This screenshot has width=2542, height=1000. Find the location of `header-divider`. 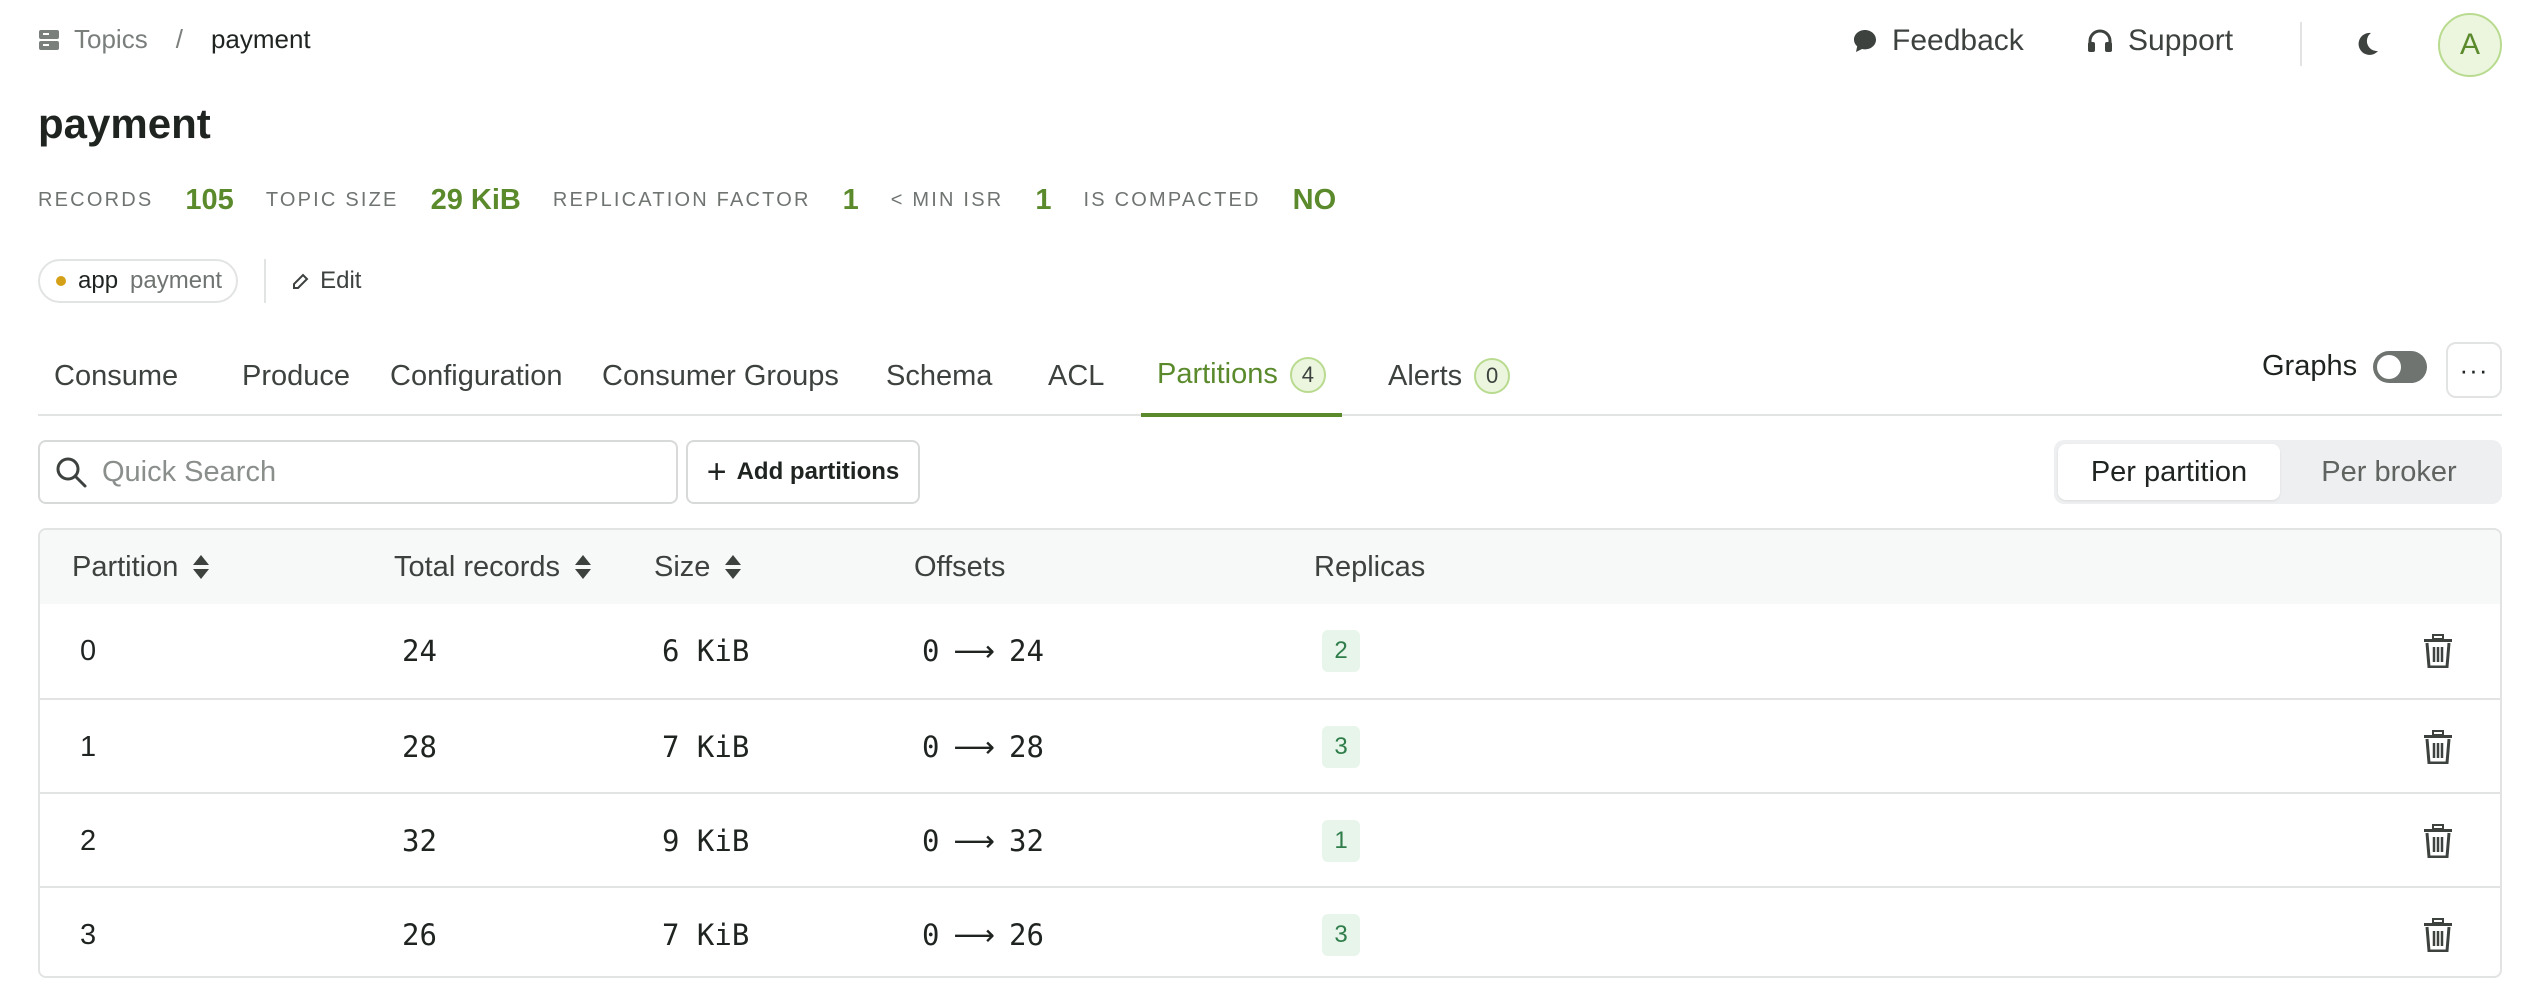

header-divider is located at coordinates (2301, 44).